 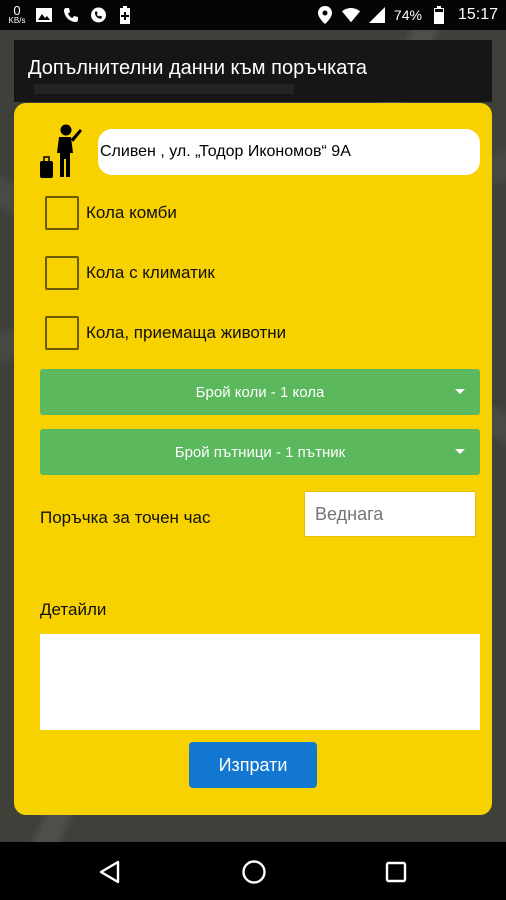 What do you see at coordinates (477, 14) in the screenshot?
I see `clock: 15:17` at bounding box center [477, 14].